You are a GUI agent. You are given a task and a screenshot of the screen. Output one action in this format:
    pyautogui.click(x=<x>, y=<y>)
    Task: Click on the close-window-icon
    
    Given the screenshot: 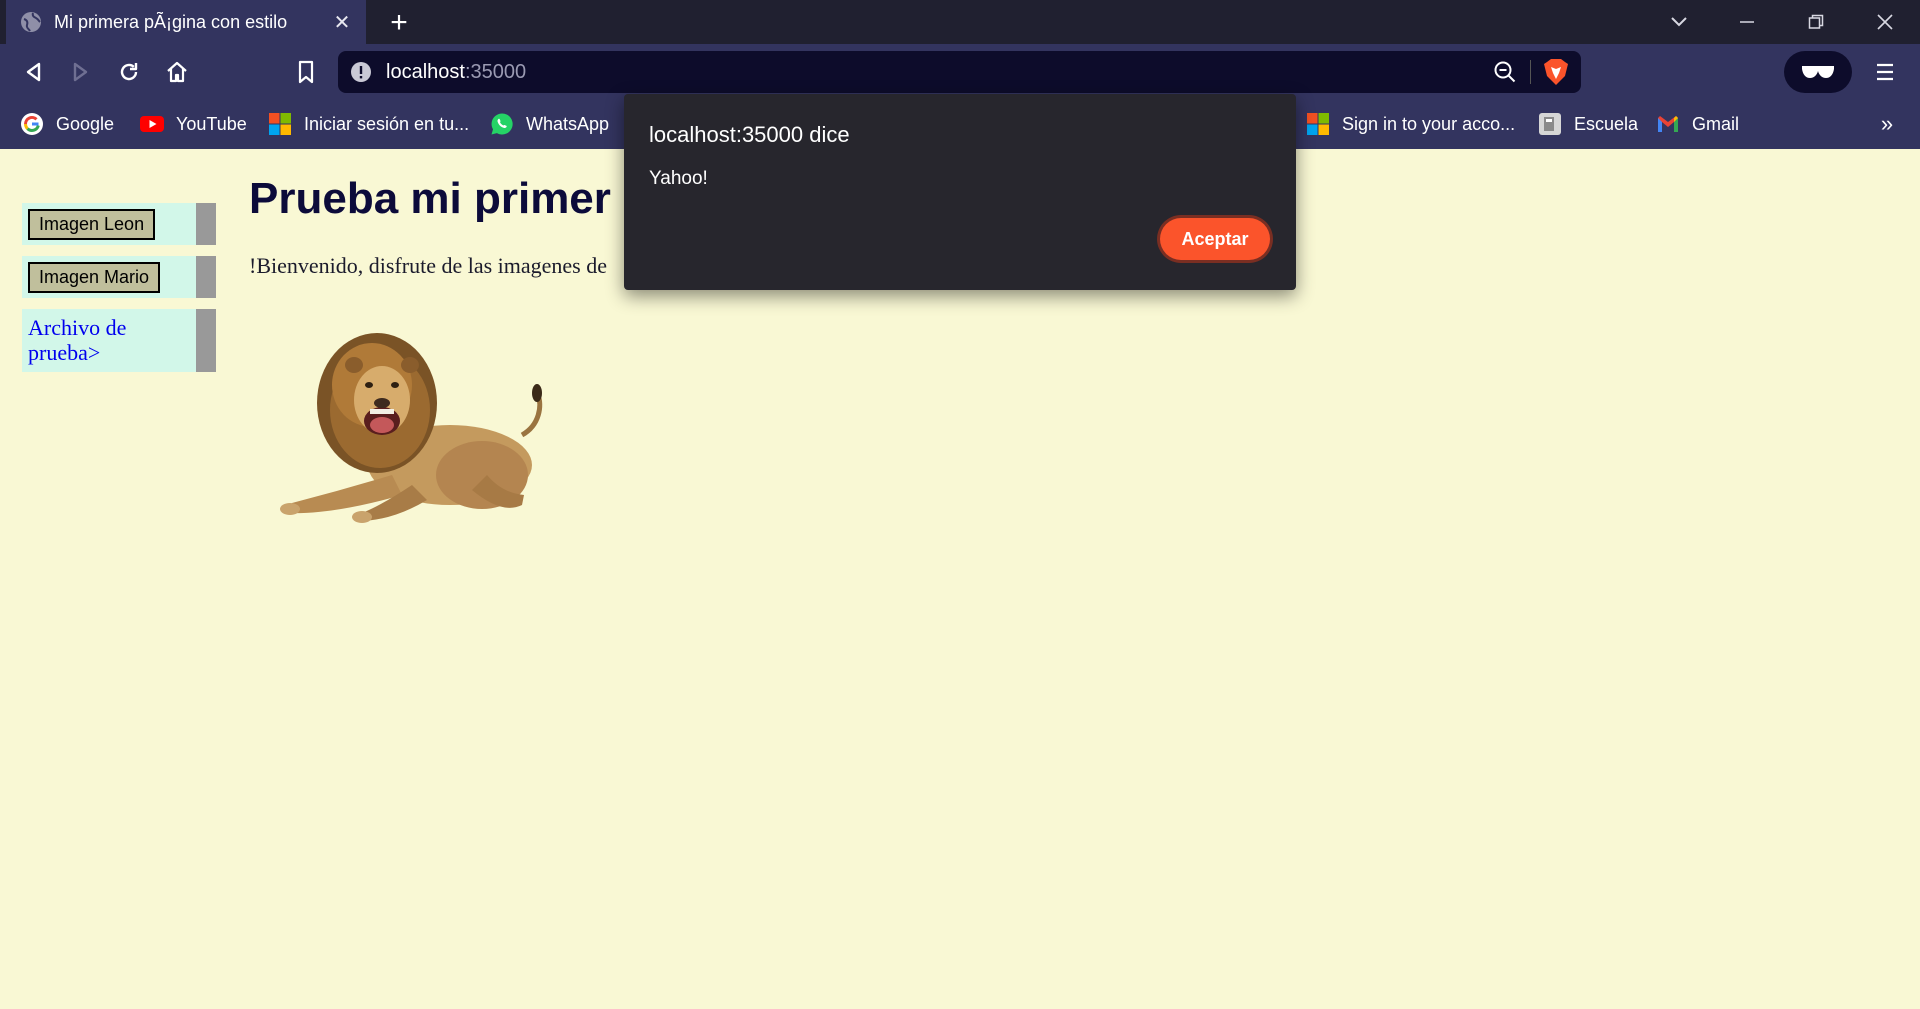 What is the action you would take?
    pyautogui.click(x=1885, y=22)
    